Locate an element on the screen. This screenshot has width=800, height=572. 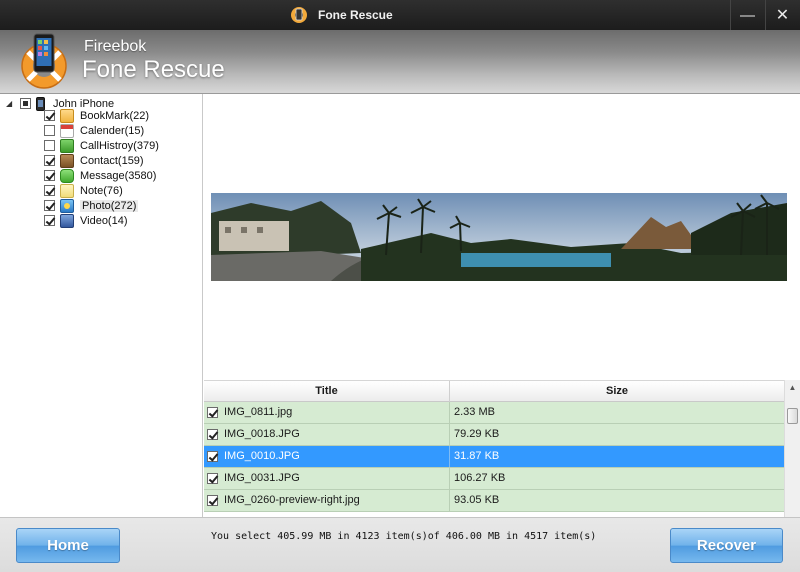
table-row: IMG_0018.JPG 79.29 KB is located at coordinates (494, 435).